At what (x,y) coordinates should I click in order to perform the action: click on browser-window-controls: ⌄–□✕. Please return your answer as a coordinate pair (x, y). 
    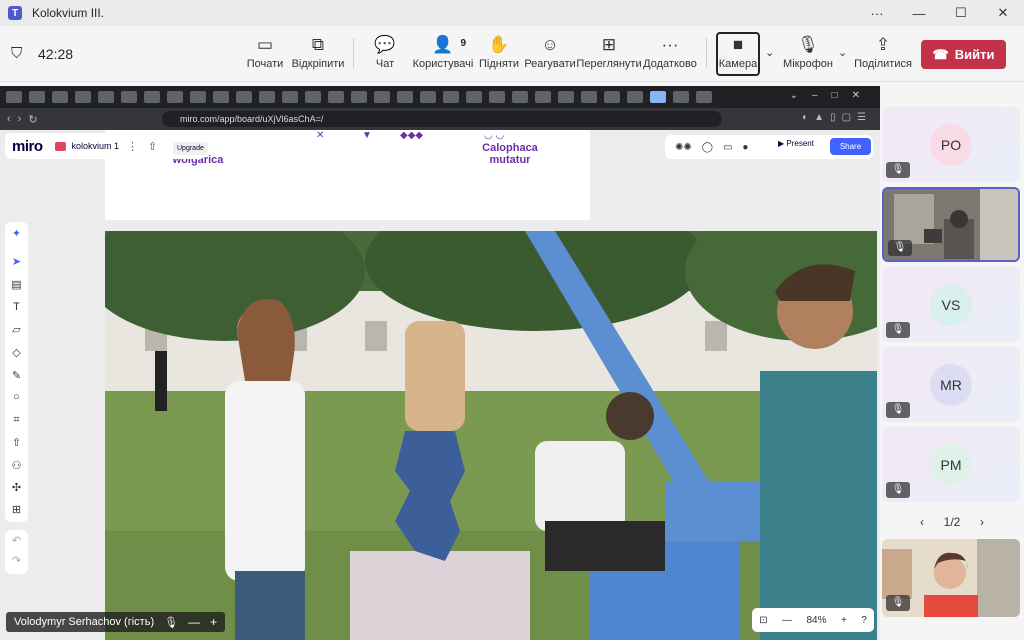
    Looking at the image, I should click on (832, 95).